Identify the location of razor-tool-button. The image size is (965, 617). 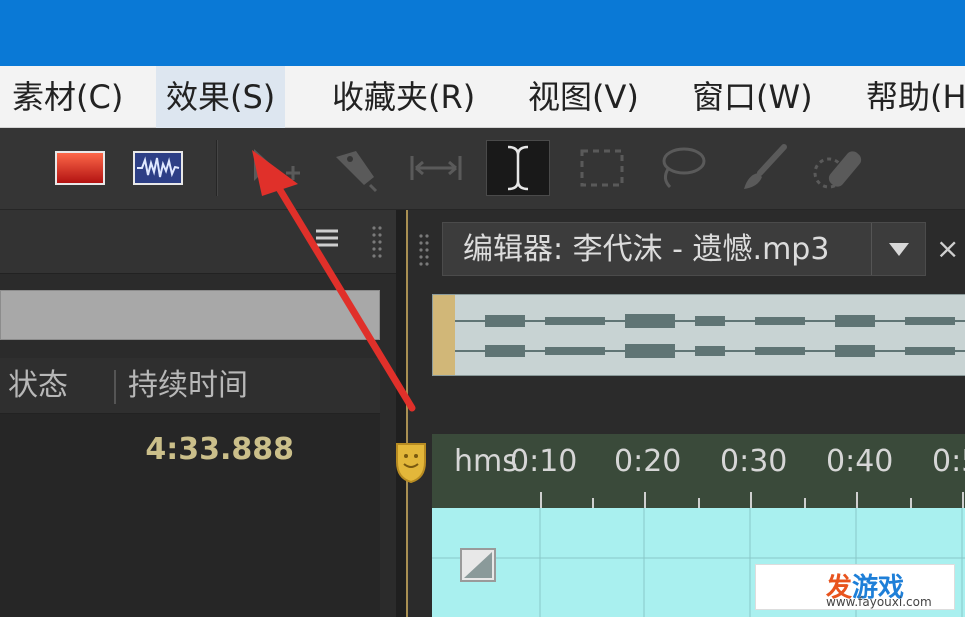
(356, 168).